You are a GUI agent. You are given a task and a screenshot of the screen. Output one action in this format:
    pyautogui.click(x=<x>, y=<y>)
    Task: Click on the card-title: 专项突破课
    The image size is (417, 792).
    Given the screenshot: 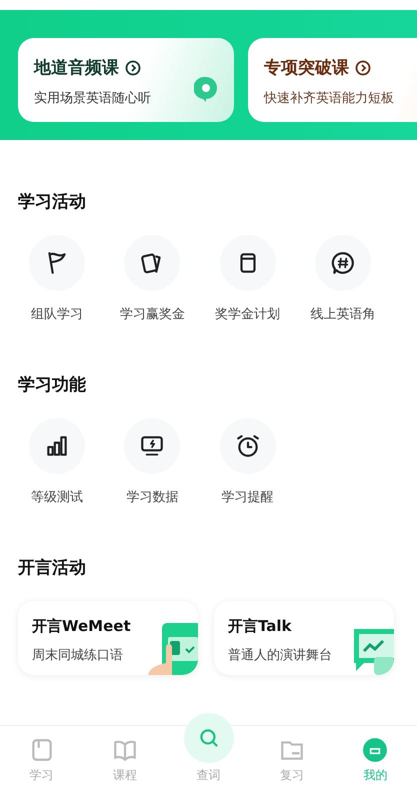 What is the action you would take?
    pyautogui.click(x=306, y=68)
    